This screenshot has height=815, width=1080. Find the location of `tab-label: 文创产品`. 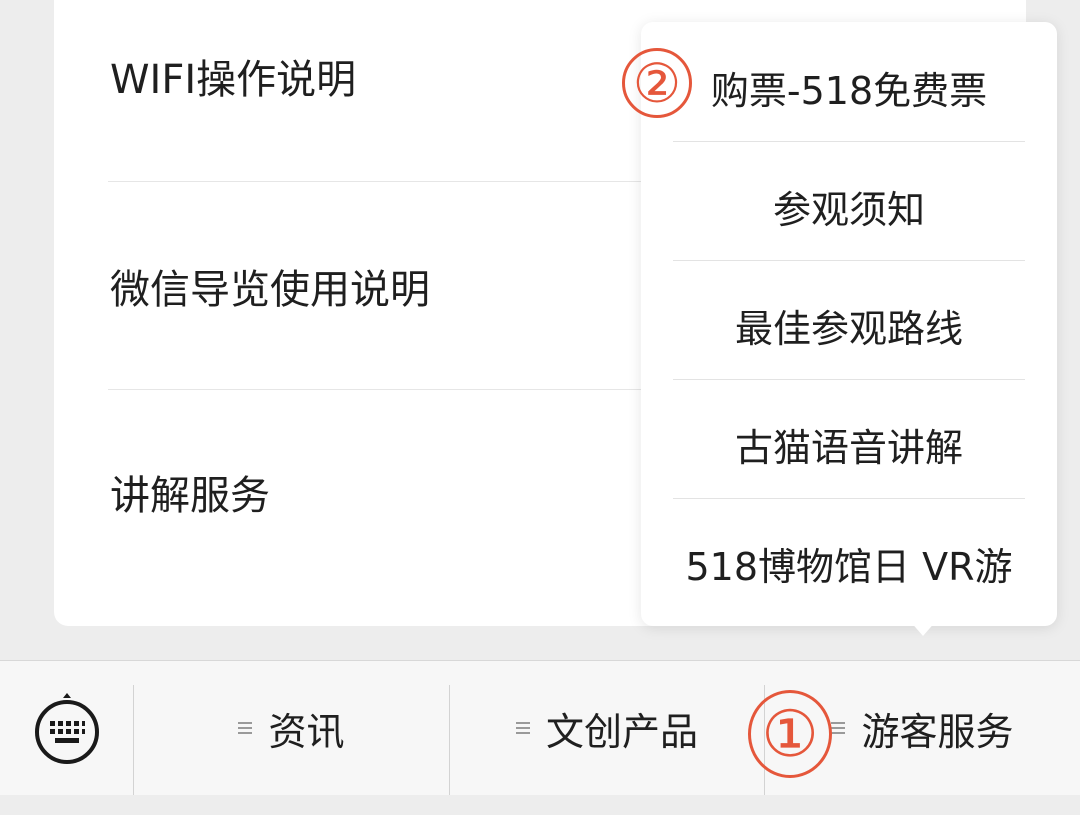

tab-label: 文创产品 is located at coordinates (621, 731).